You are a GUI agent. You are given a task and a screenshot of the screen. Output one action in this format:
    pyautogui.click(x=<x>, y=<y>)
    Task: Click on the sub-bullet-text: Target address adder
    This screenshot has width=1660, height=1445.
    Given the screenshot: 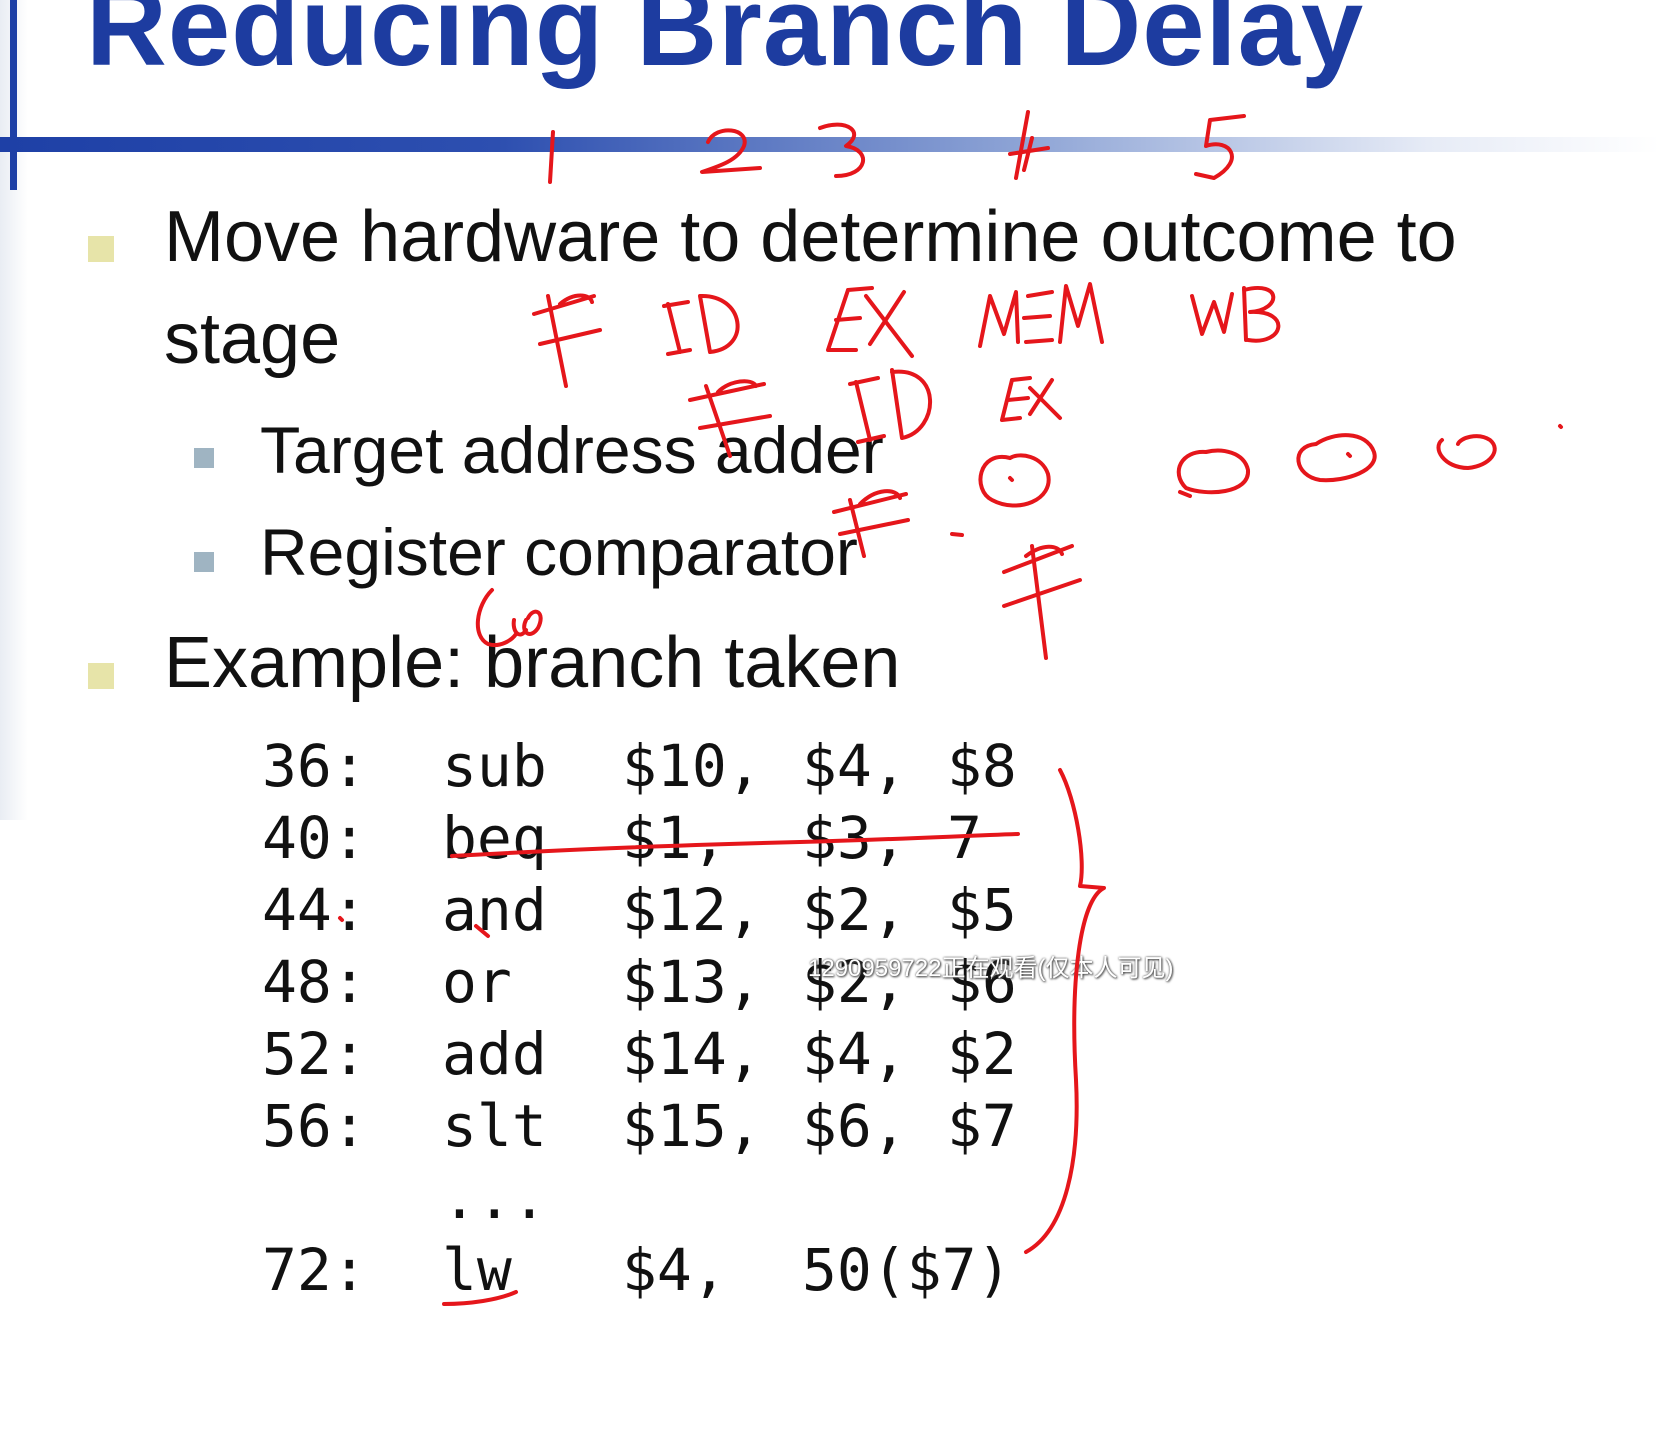 What is the action you would take?
    pyautogui.click(x=572, y=450)
    